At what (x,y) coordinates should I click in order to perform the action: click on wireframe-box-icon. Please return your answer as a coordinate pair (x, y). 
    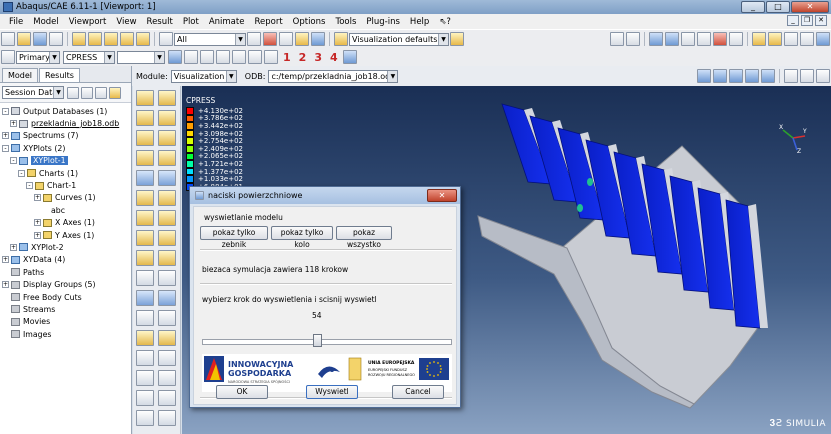
    Looking at the image, I should click on (127, 39).